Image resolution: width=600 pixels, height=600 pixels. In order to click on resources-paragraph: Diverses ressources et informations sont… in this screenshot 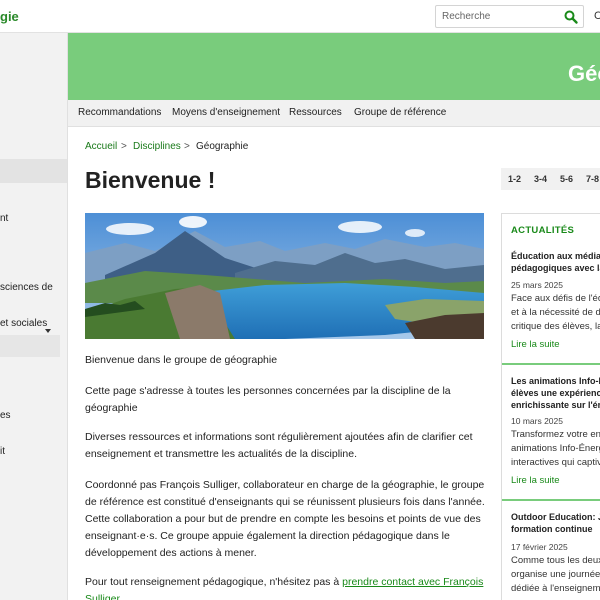, I will do `click(279, 445)`.